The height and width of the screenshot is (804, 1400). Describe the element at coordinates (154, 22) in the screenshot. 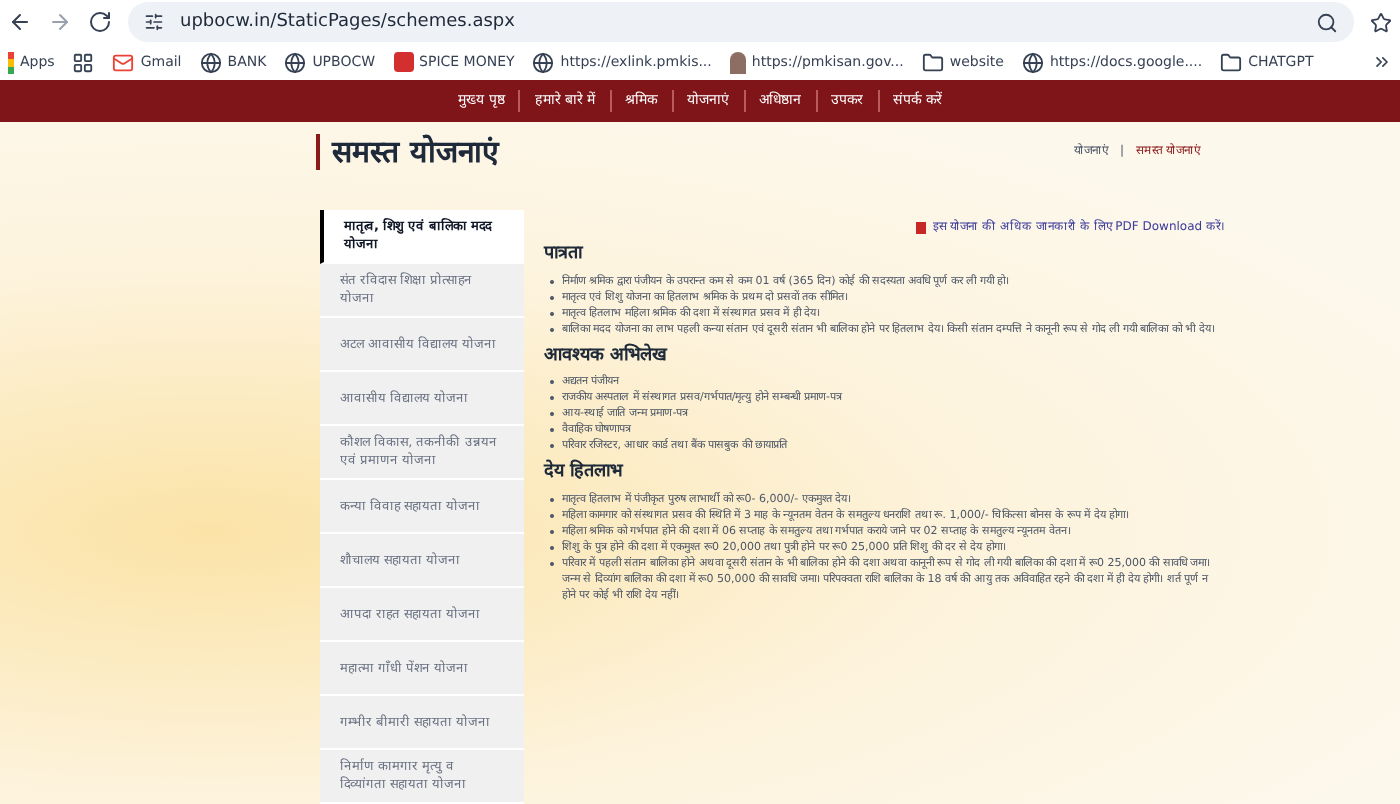

I see `site-info-icon` at that location.